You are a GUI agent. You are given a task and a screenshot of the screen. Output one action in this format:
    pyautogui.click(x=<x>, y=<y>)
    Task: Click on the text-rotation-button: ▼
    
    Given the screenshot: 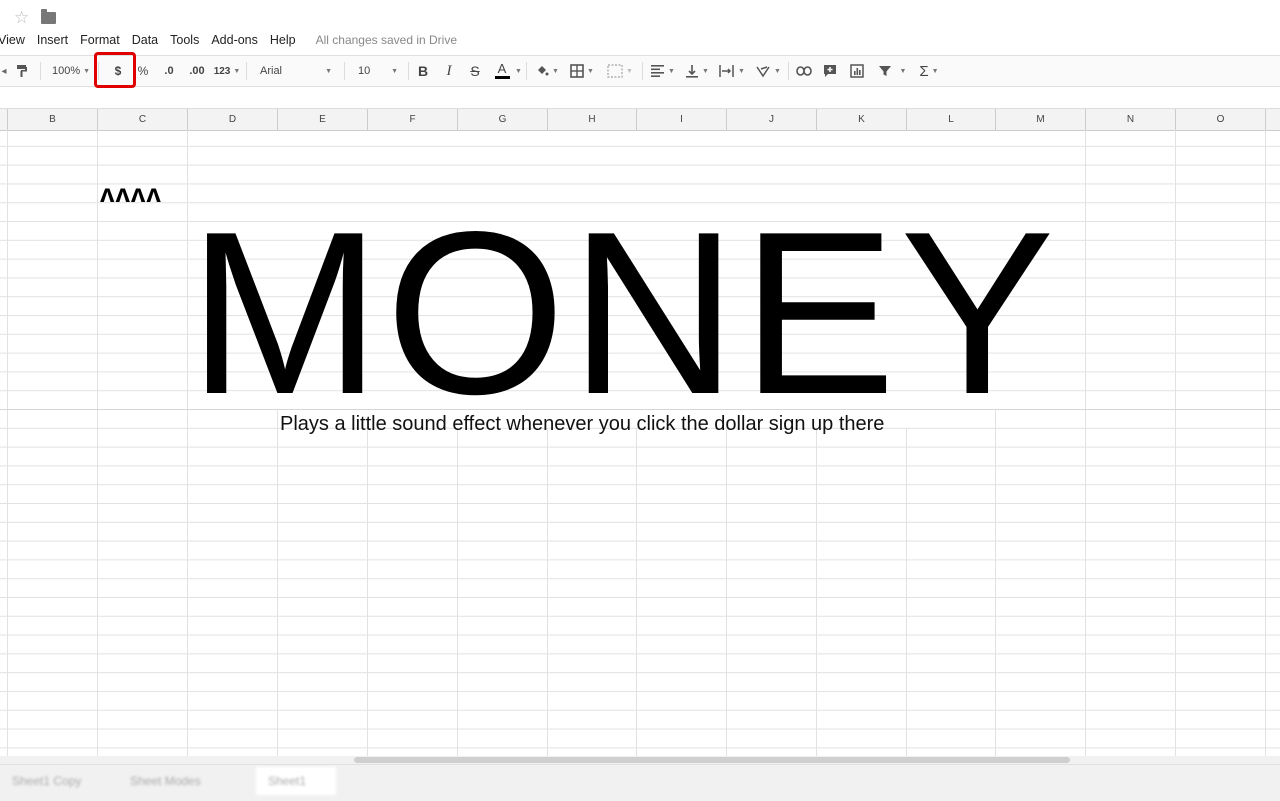 What is the action you would take?
    pyautogui.click(x=768, y=71)
    